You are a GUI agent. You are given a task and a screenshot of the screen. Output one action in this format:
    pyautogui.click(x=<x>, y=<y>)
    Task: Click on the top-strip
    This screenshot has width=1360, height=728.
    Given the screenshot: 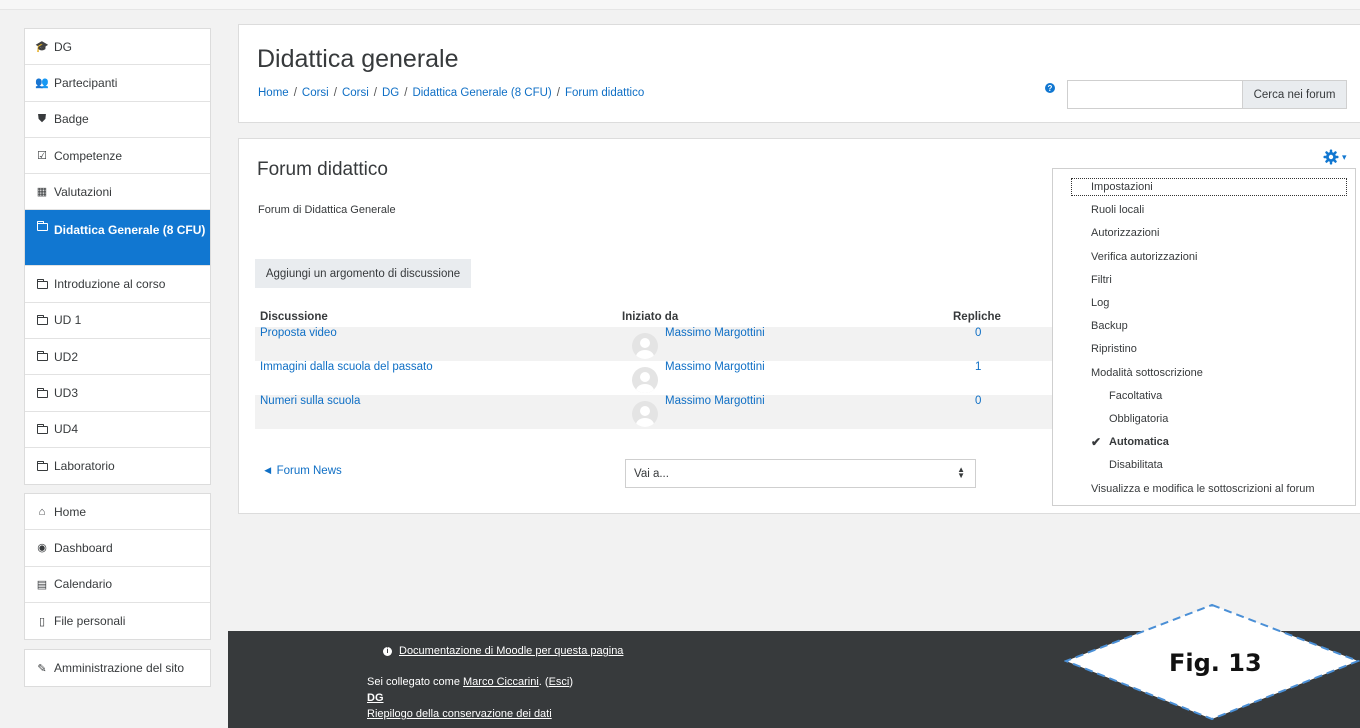 What is the action you would take?
    pyautogui.click(x=680, y=5)
    